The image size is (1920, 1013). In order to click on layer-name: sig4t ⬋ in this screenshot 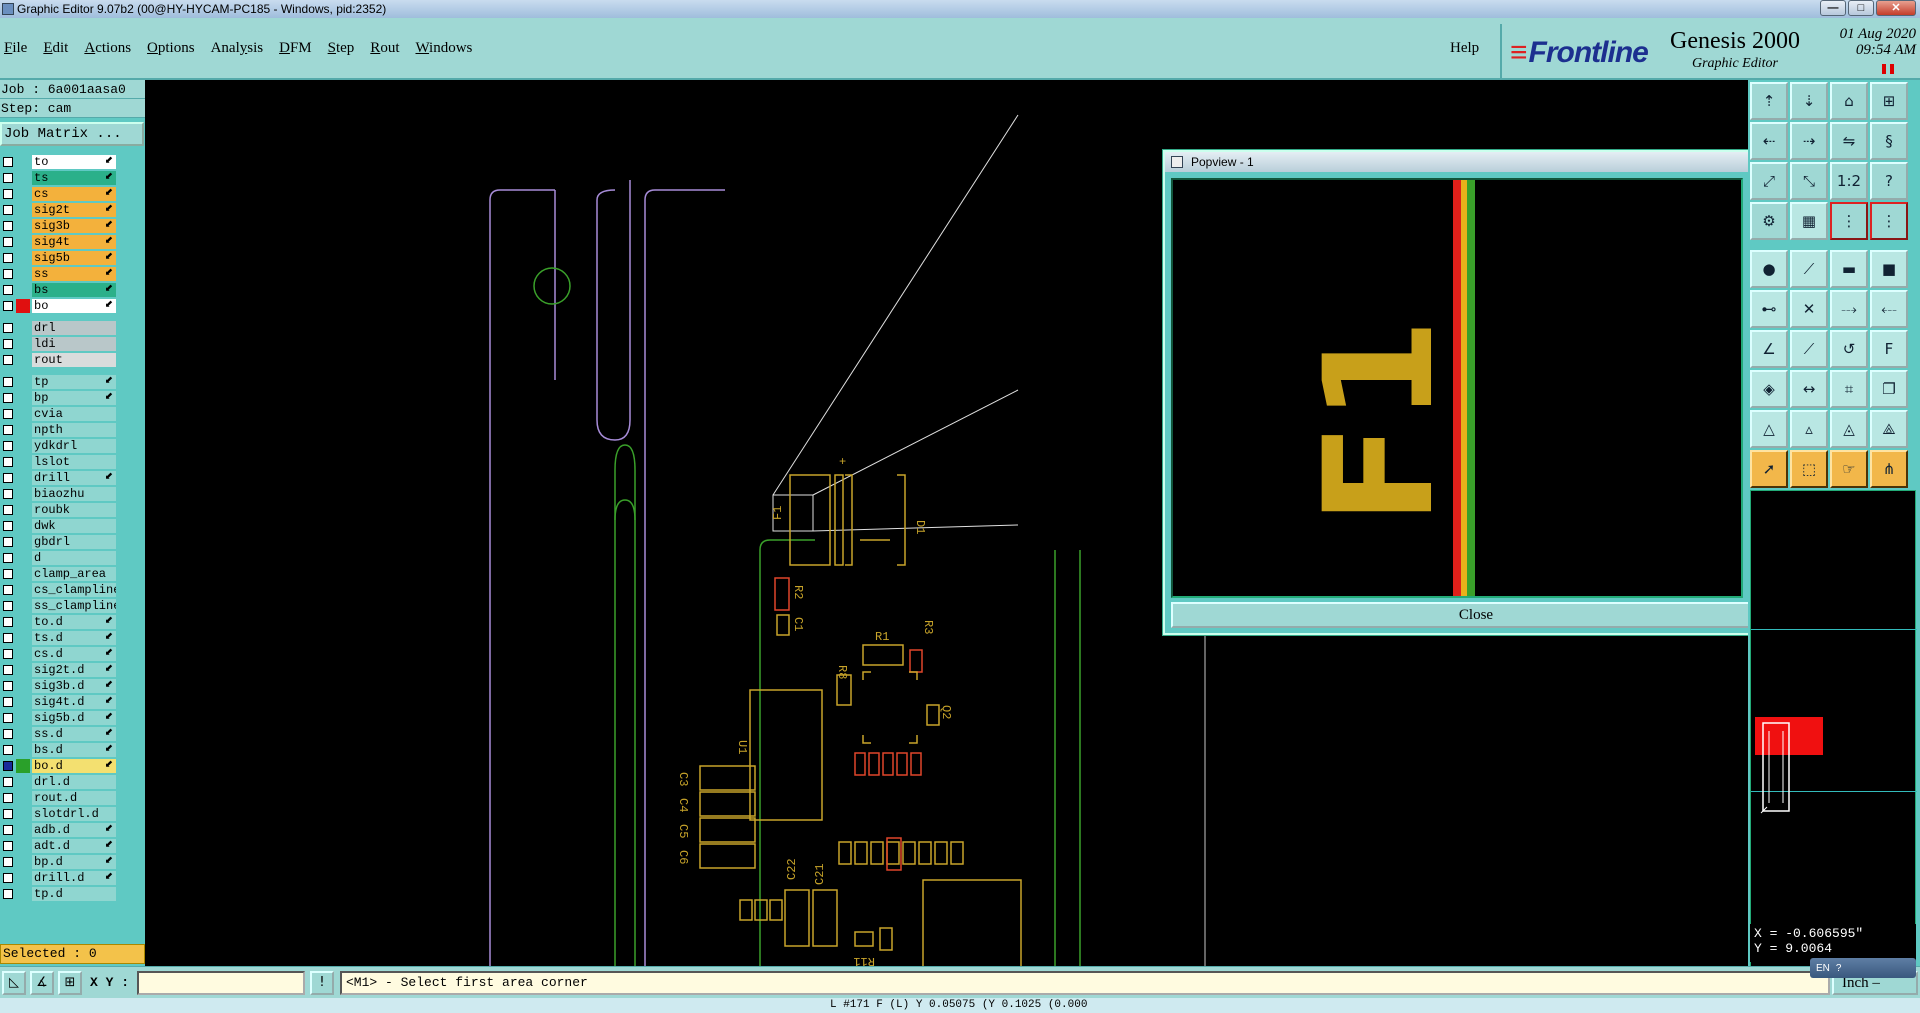, I will do `click(74, 242)`.